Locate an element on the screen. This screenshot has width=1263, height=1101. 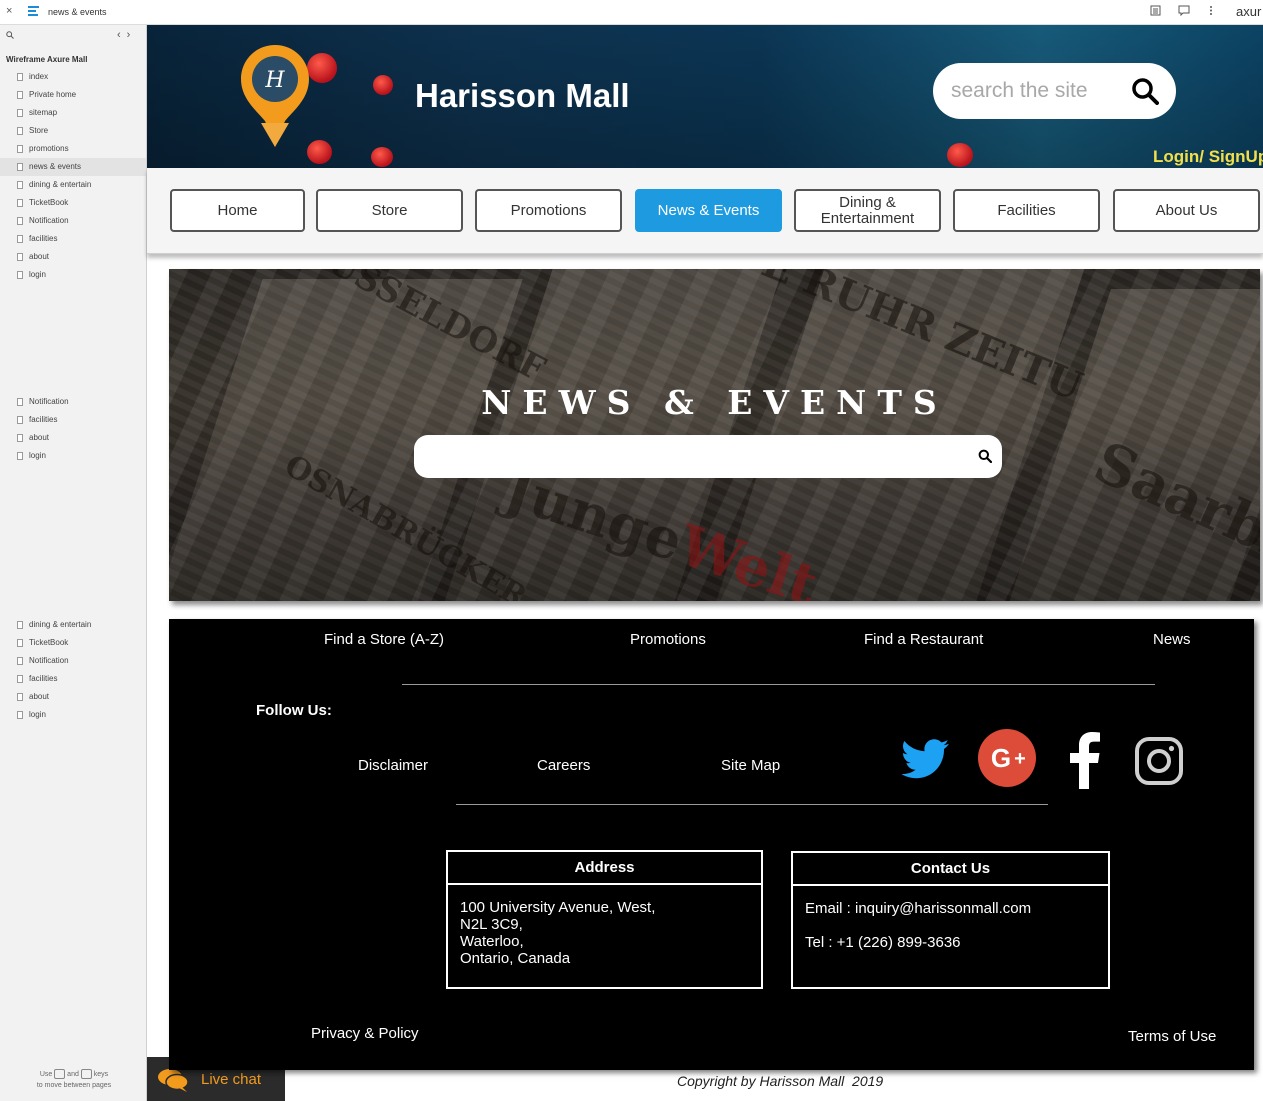
more-options-icon is located at coordinates (1211, 12).